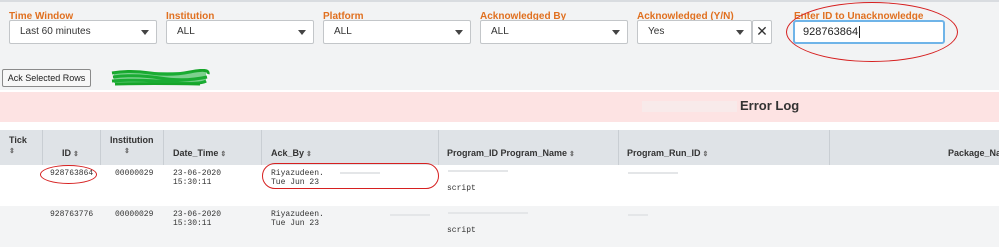  I want to click on panel-title: Error Log, so click(770, 105).